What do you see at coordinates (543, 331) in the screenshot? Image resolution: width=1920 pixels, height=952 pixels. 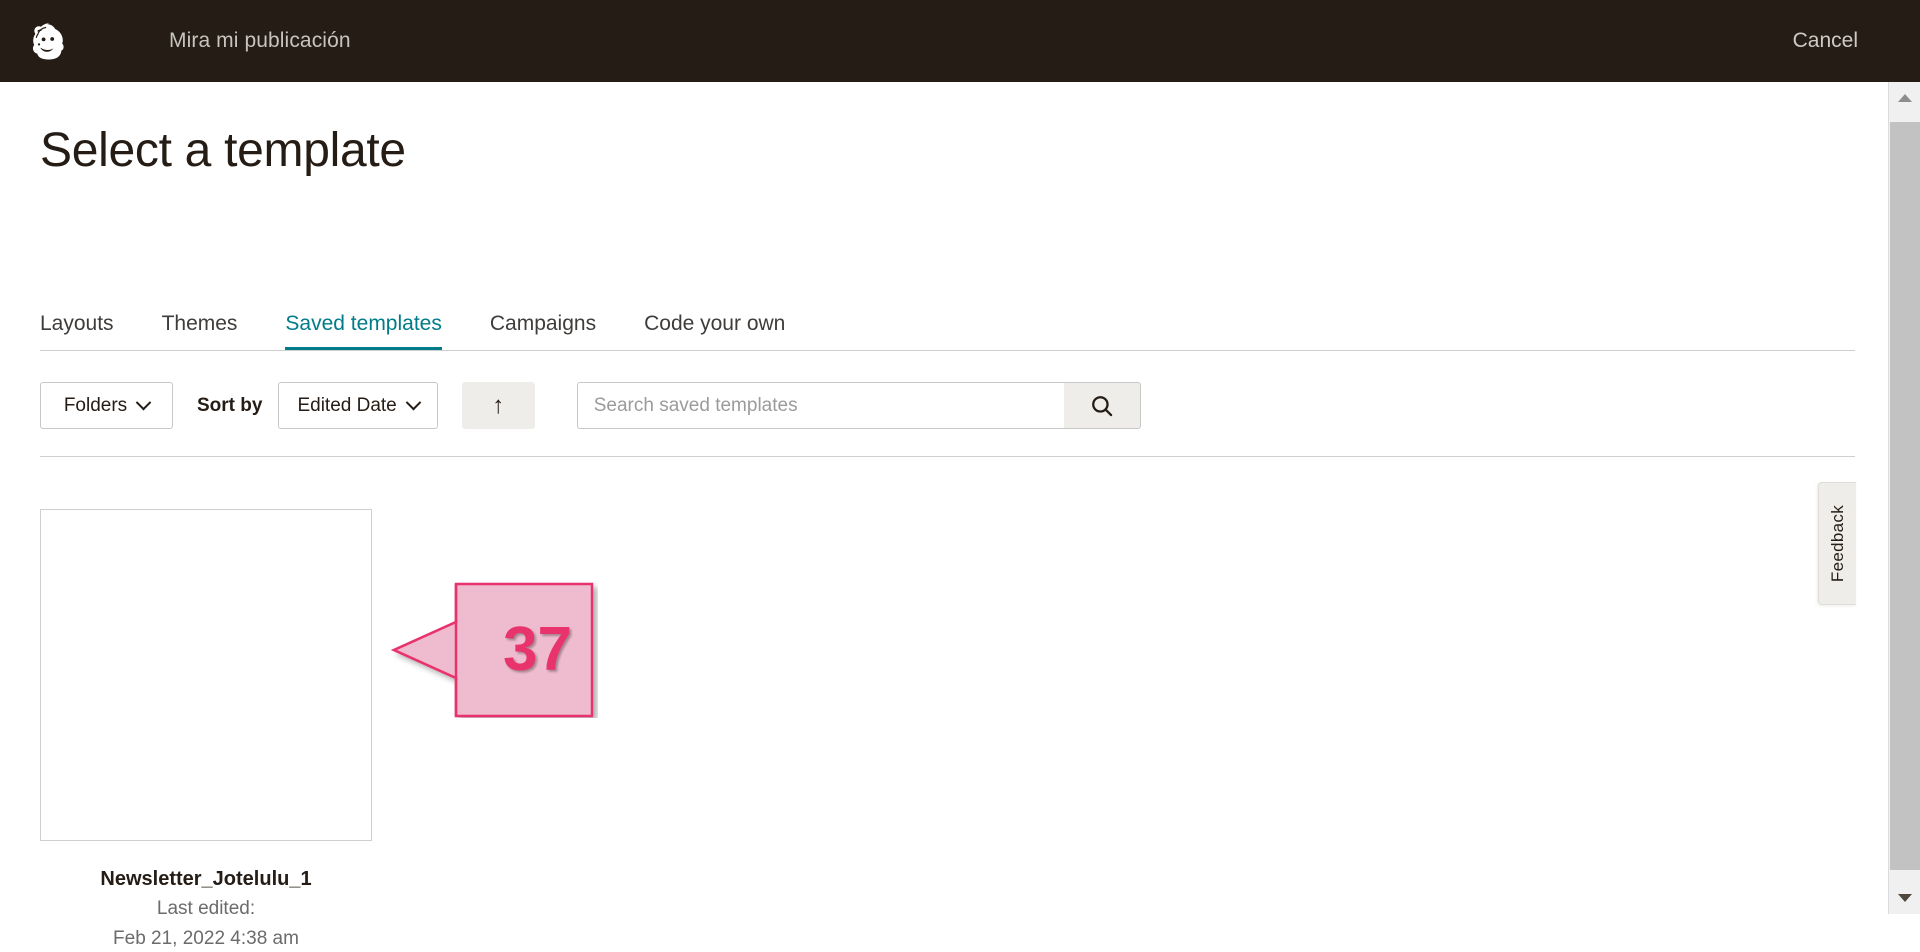 I see `tab-campaigns: Campaigns` at bounding box center [543, 331].